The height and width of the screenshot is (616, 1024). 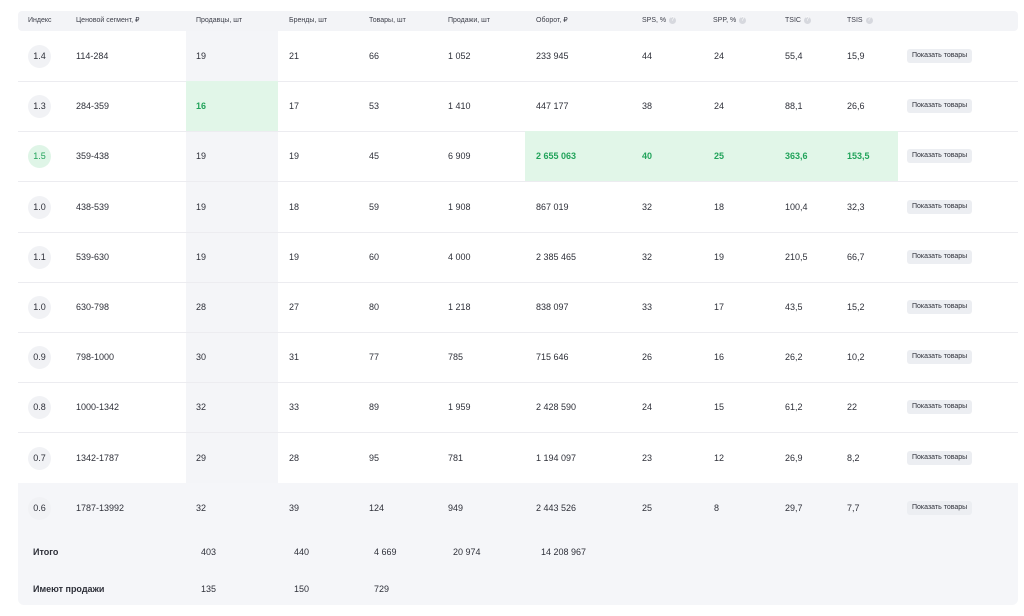 I want to click on cell-sps: 26, so click(x=647, y=357).